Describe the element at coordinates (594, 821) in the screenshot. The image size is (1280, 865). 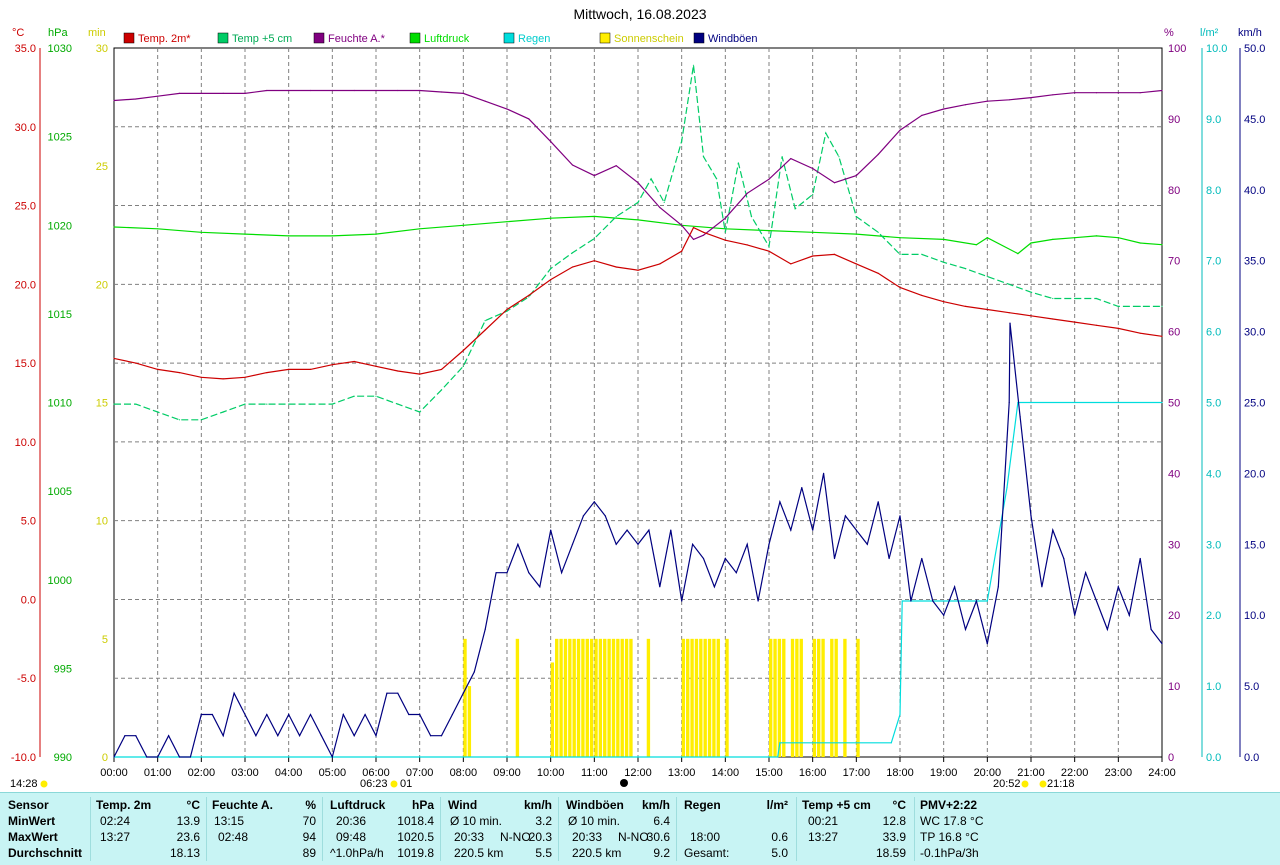
I see `windboeen-avg10-label: Ø 10 min.` at that location.